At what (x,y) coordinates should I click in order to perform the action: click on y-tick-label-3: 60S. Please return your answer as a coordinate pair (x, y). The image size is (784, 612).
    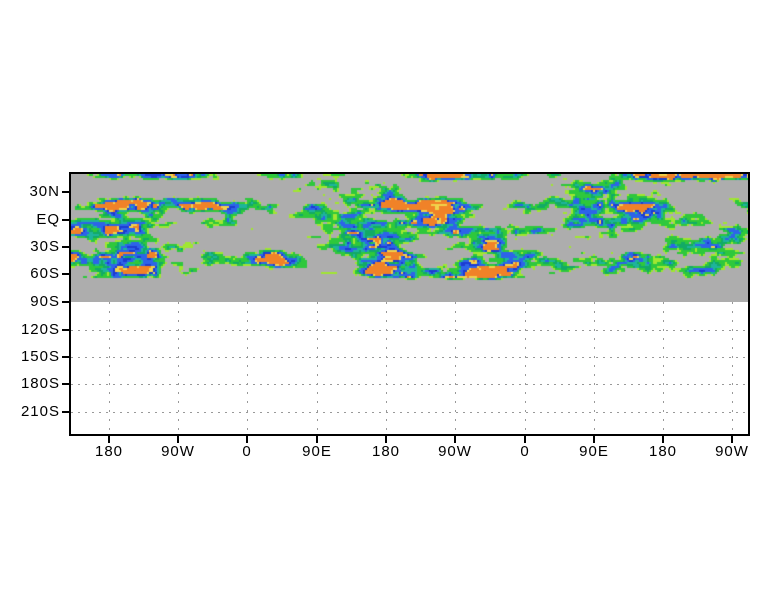
    Looking at the image, I should click on (45, 273).